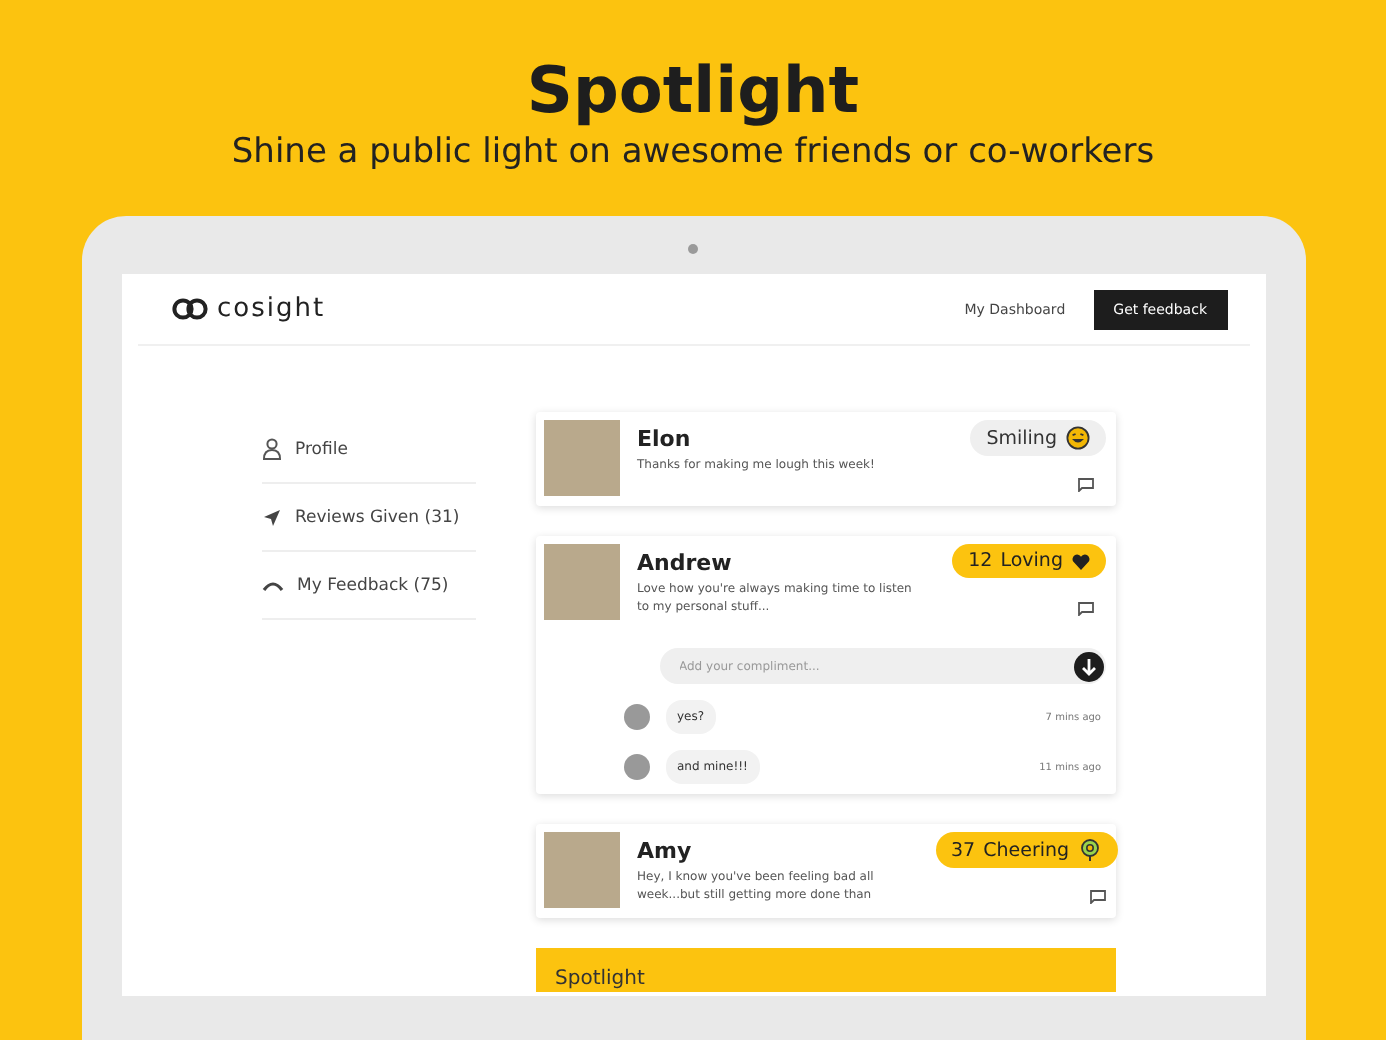  What do you see at coordinates (693, 152) in the screenshot?
I see `page-subtitle: Shine a public light on awesome friends or co-workers` at bounding box center [693, 152].